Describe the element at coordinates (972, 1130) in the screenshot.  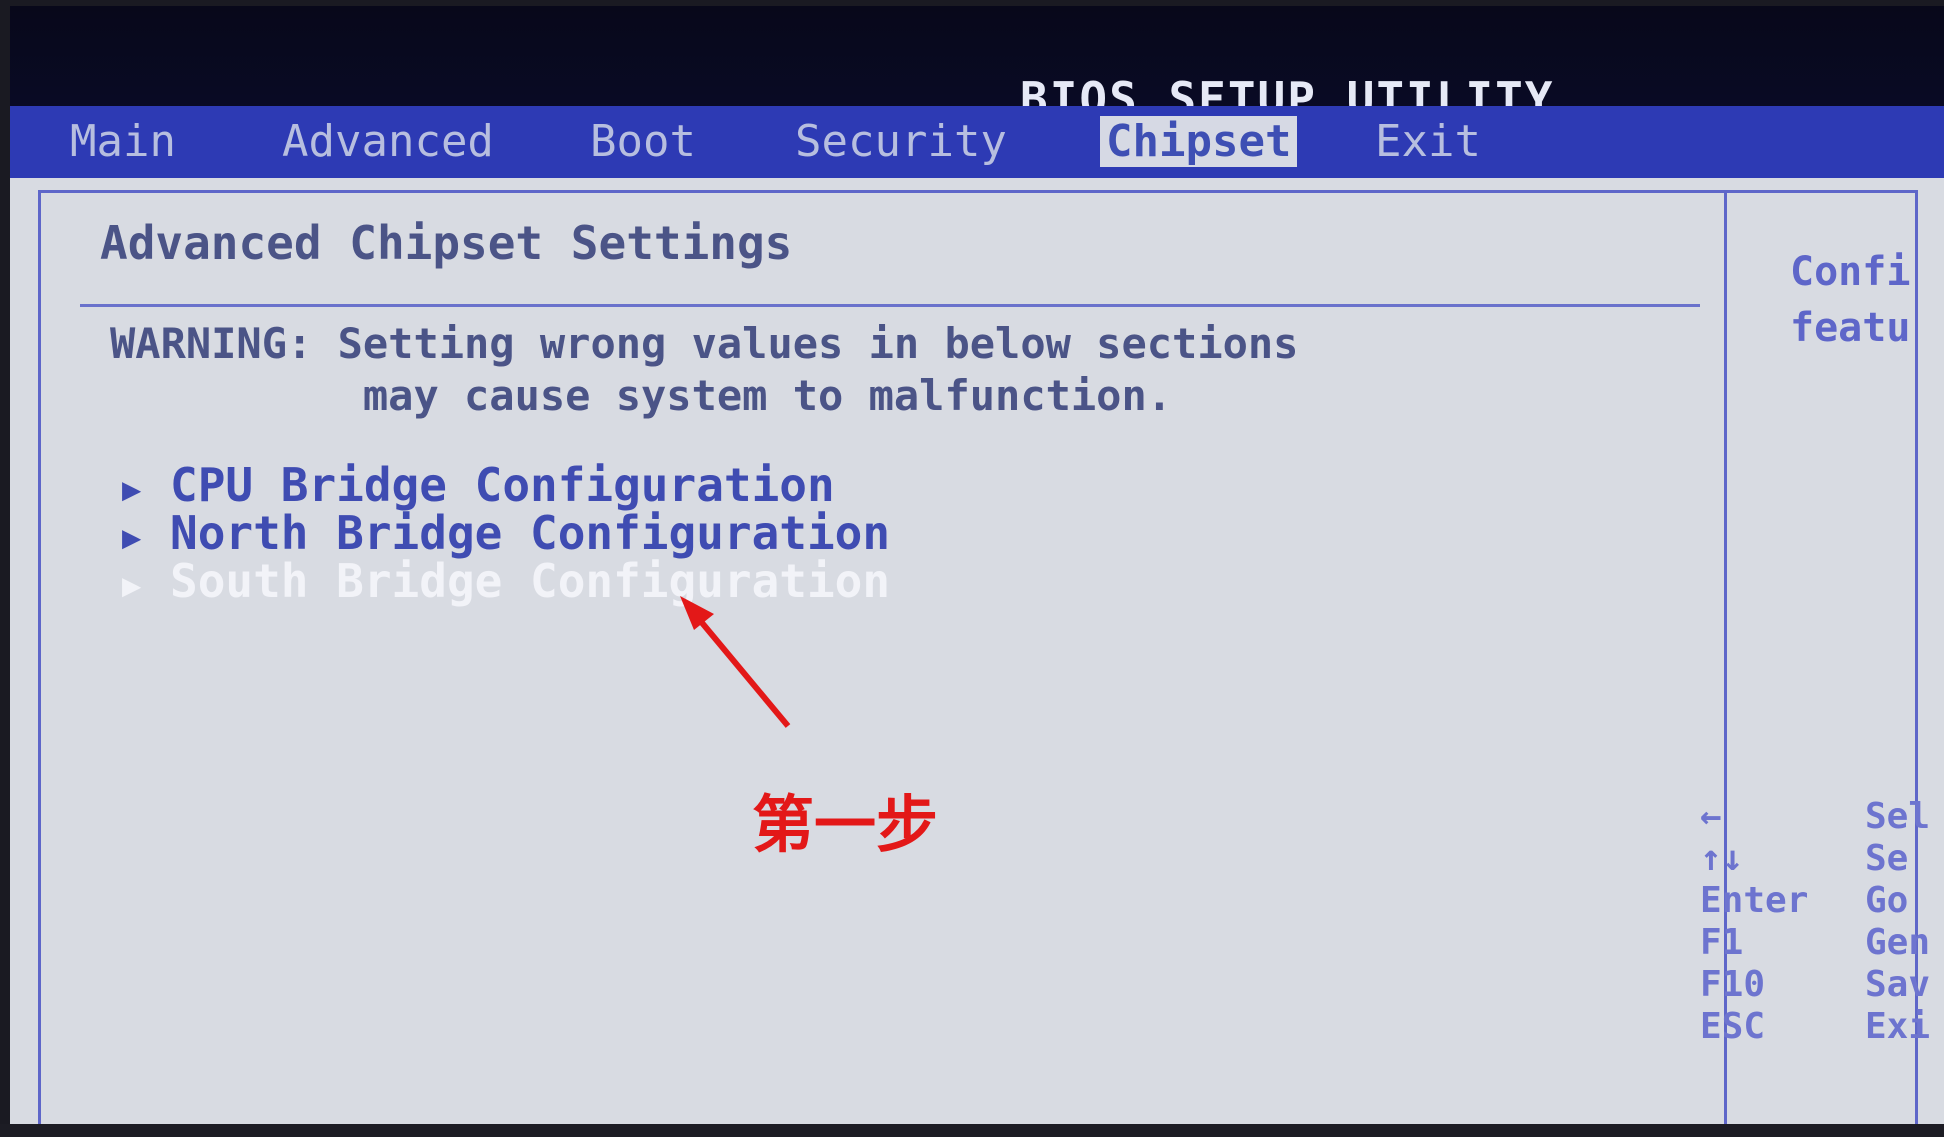
I see `monitor-bezel` at that location.